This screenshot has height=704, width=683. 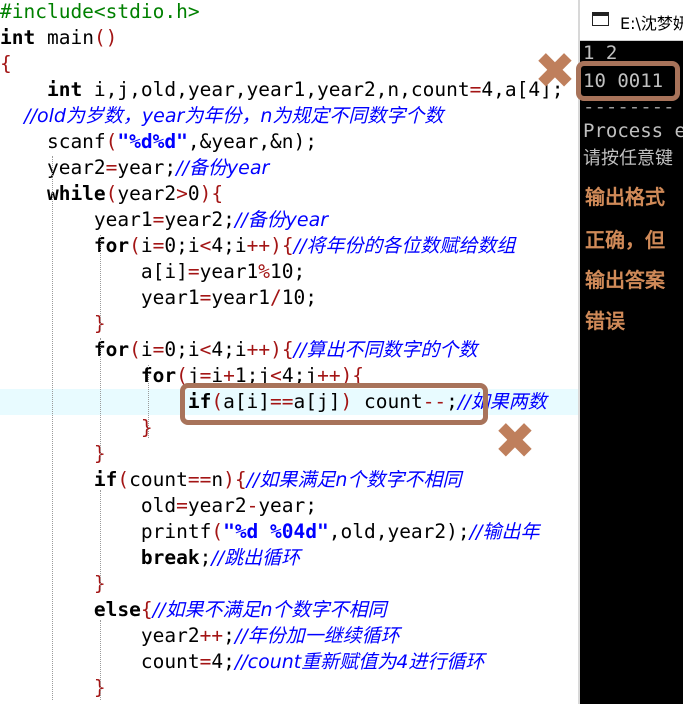 What do you see at coordinates (76, 427) in the screenshot?
I see `code-token: }` at bounding box center [76, 427].